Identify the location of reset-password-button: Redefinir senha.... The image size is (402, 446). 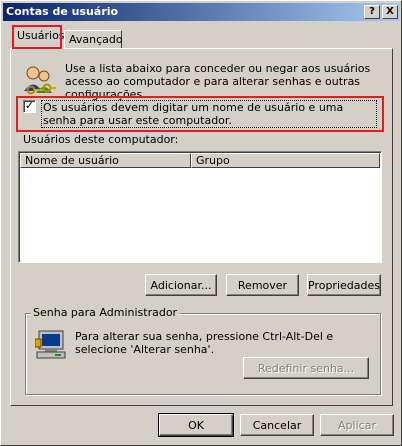
(306, 368).